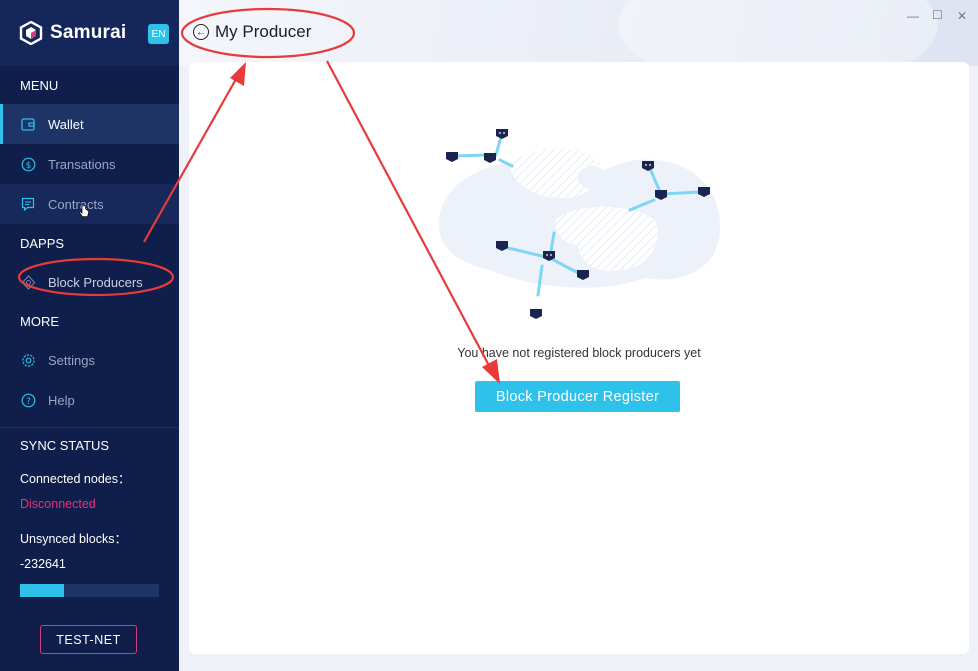  Describe the element at coordinates (89, 400) in the screenshot. I see `sidebar-item-help: ? Help` at that location.